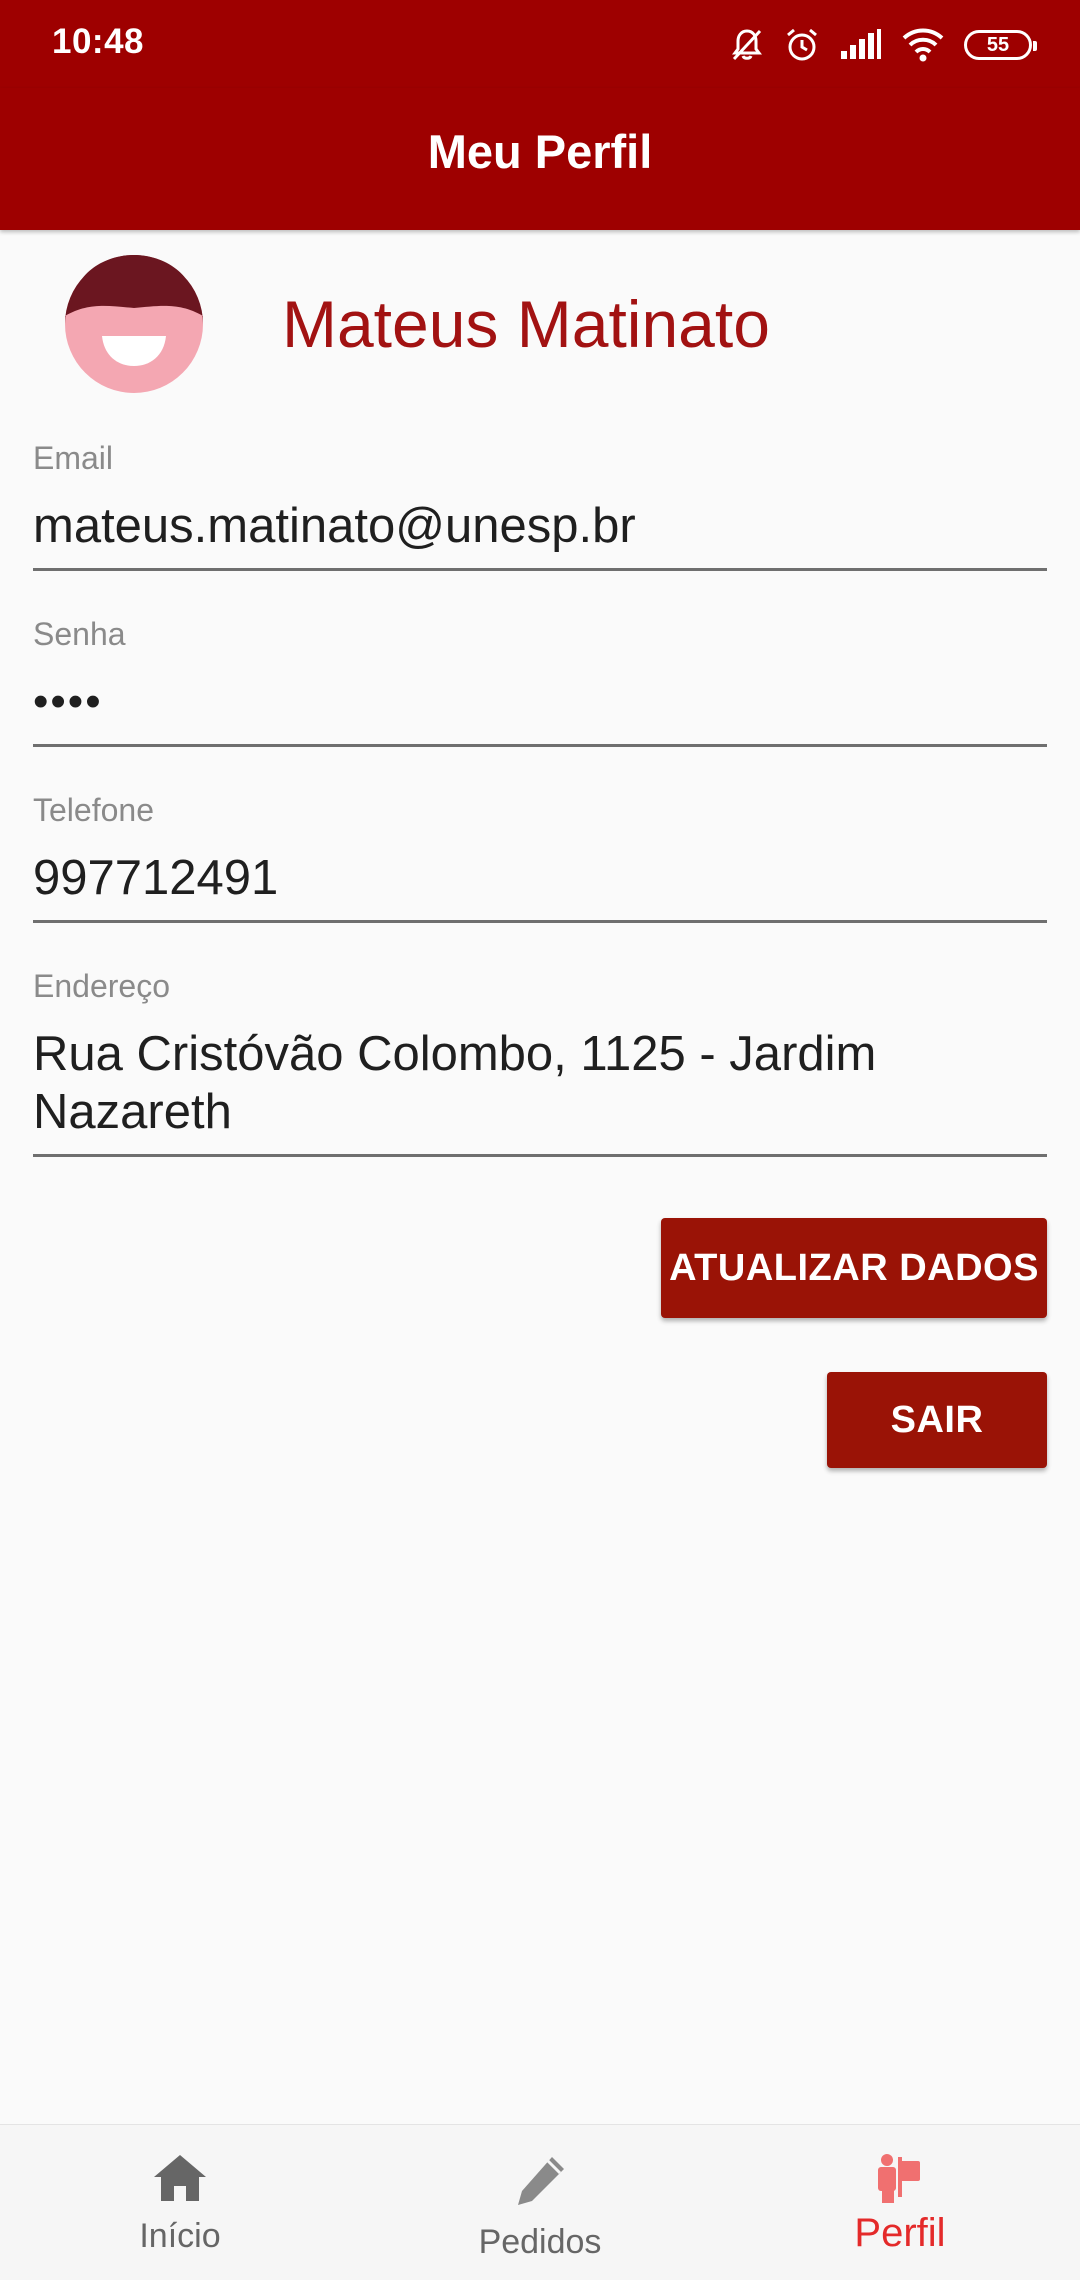 The height and width of the screenshot is (2280, 1080). I want to click on address-line-1: Rua Cristóvão Colombo, 1125 - Jardim, so click(455, 1054).